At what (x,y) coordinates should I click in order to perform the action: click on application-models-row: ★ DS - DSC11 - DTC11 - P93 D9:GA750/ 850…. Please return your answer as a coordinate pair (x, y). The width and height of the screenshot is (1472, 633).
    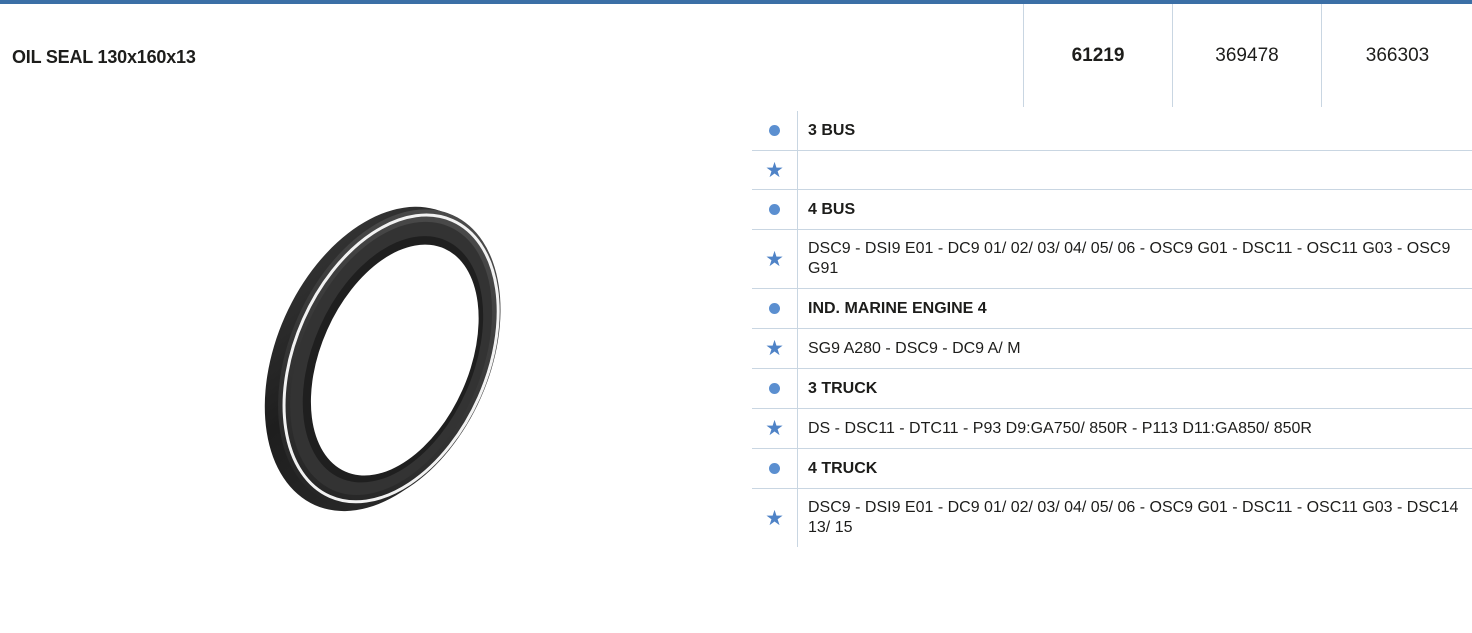
    Looking at the image, I should click on (1112, 429).